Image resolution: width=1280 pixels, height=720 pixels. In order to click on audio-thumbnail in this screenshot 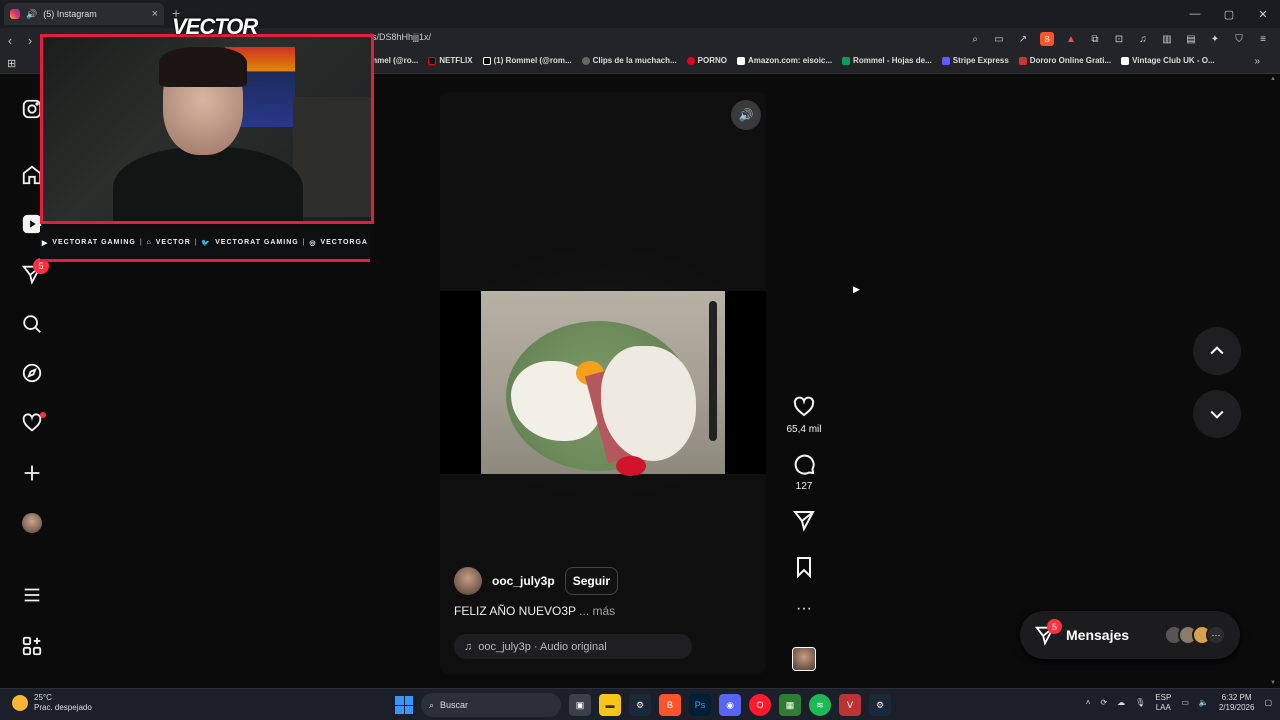, I will do `click(804, 659)`.